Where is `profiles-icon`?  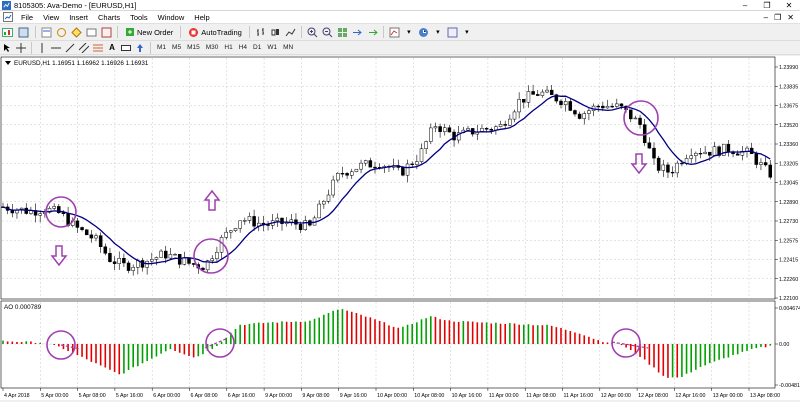 profiles-icon is located at coordinates (24, 32).